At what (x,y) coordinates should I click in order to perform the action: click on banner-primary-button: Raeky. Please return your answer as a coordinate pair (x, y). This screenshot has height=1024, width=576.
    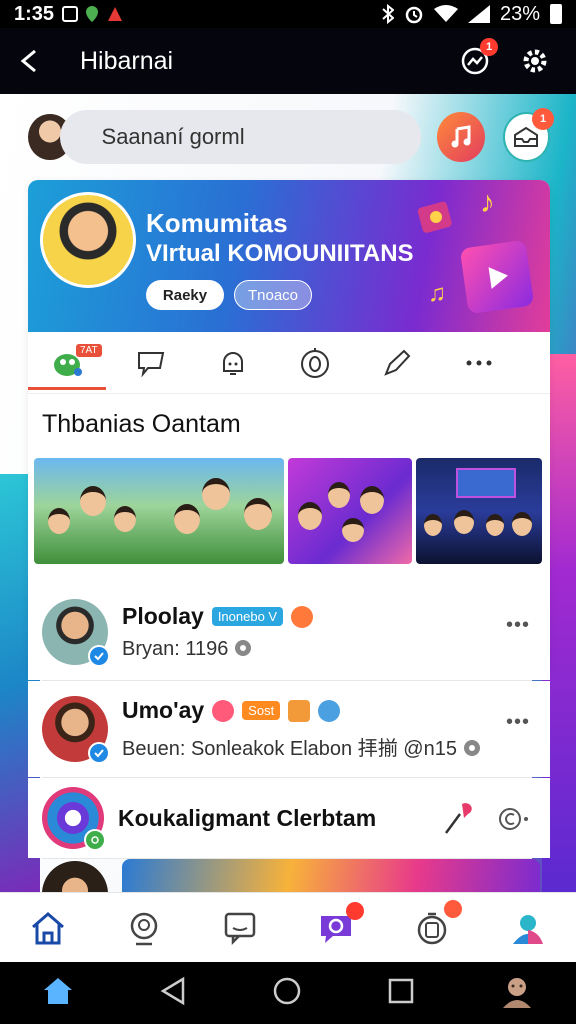
    Looking at the image, I should click on (185, 295).